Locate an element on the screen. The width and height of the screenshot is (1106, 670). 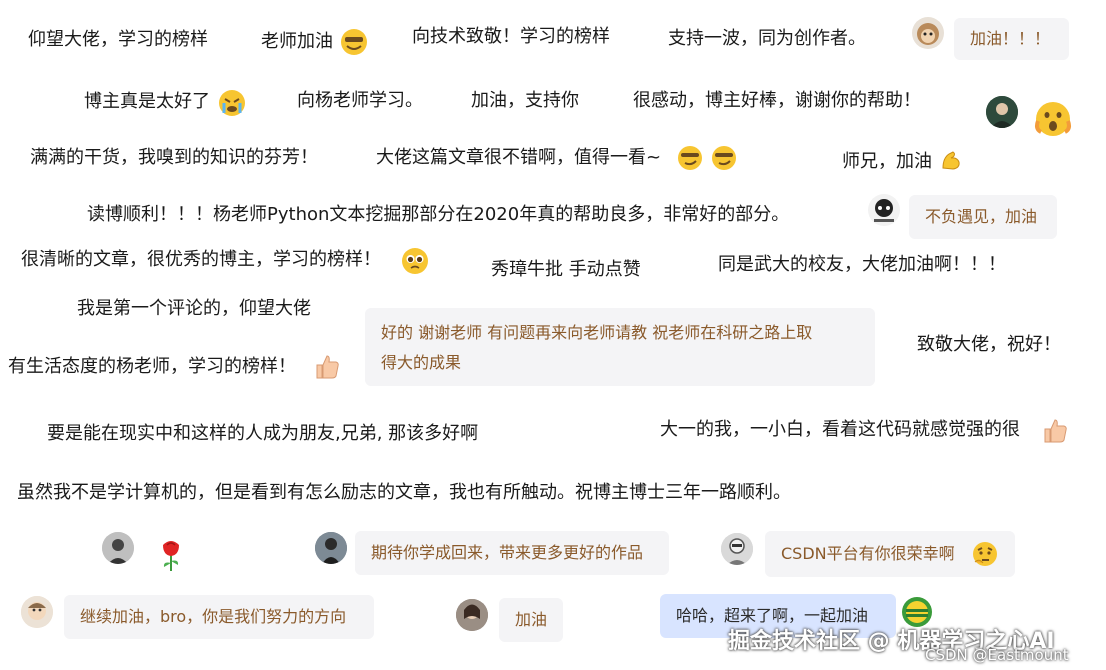
comment-text: 博主真是太好了 is located at coordinates (147, 101).